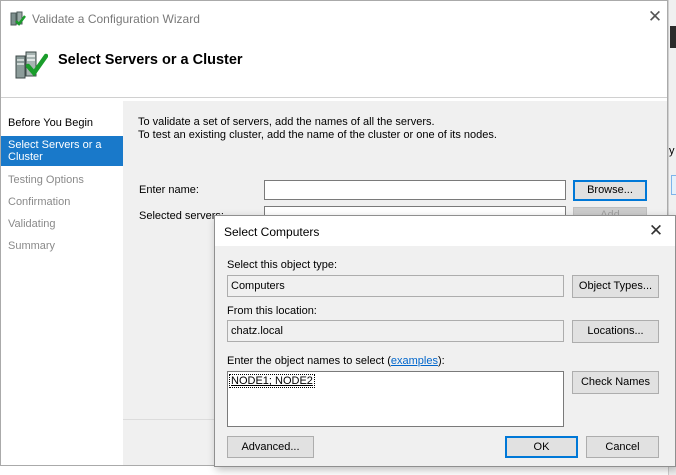 The image size is (676, 475). What do you see at coordinates (615, 382) in the screenshot?
I see `check-names-button: Check Names` at bounding box center [615, 382].